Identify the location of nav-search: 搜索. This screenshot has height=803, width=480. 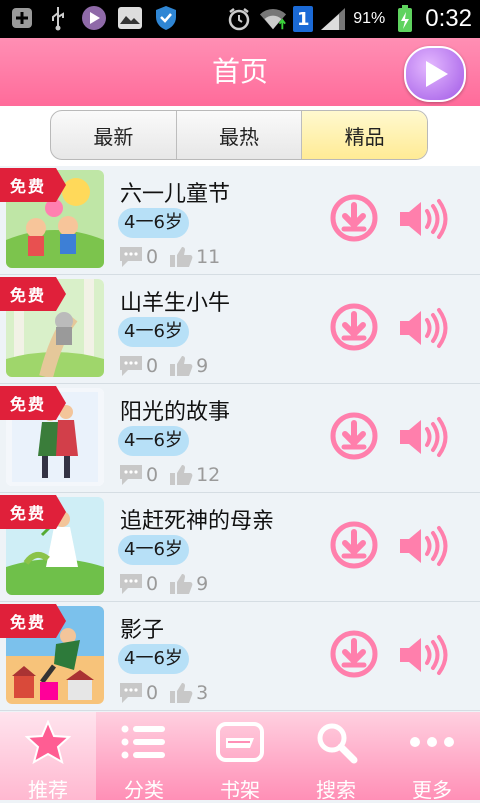
(336, 757).